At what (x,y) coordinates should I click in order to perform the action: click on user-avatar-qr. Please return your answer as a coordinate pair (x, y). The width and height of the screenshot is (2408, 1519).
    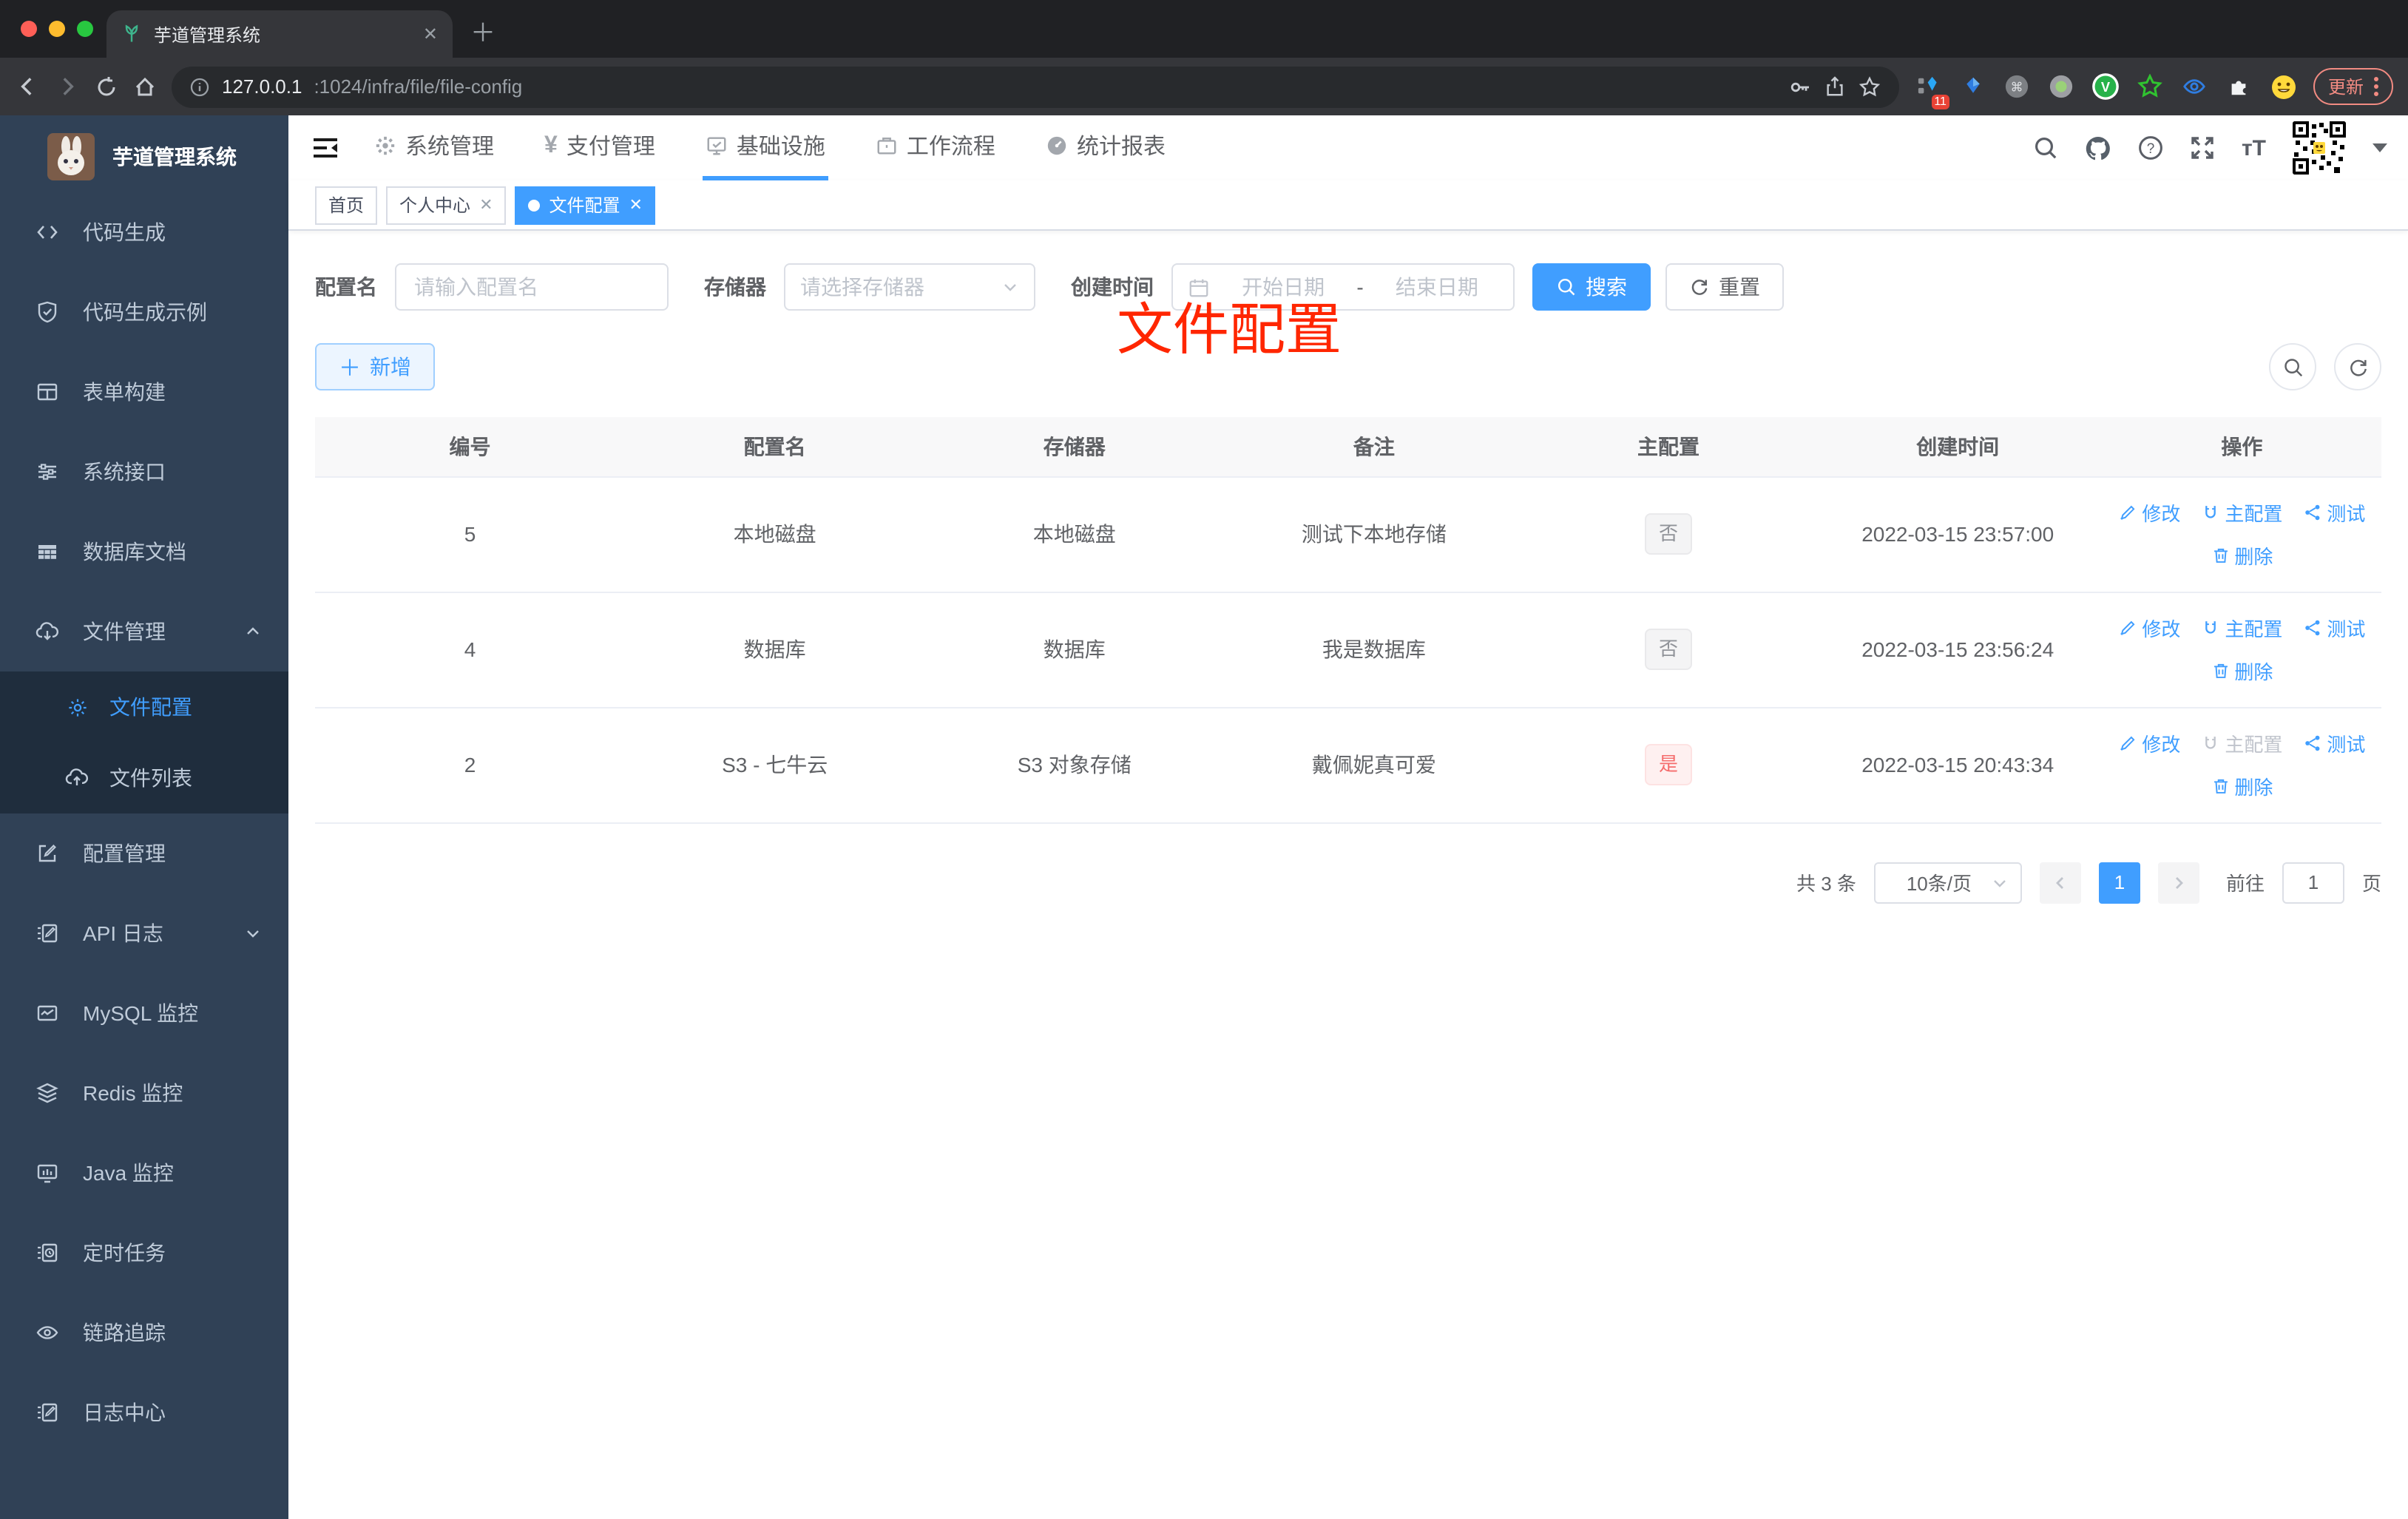
    Looking at the image, I should click on (2319, 148).